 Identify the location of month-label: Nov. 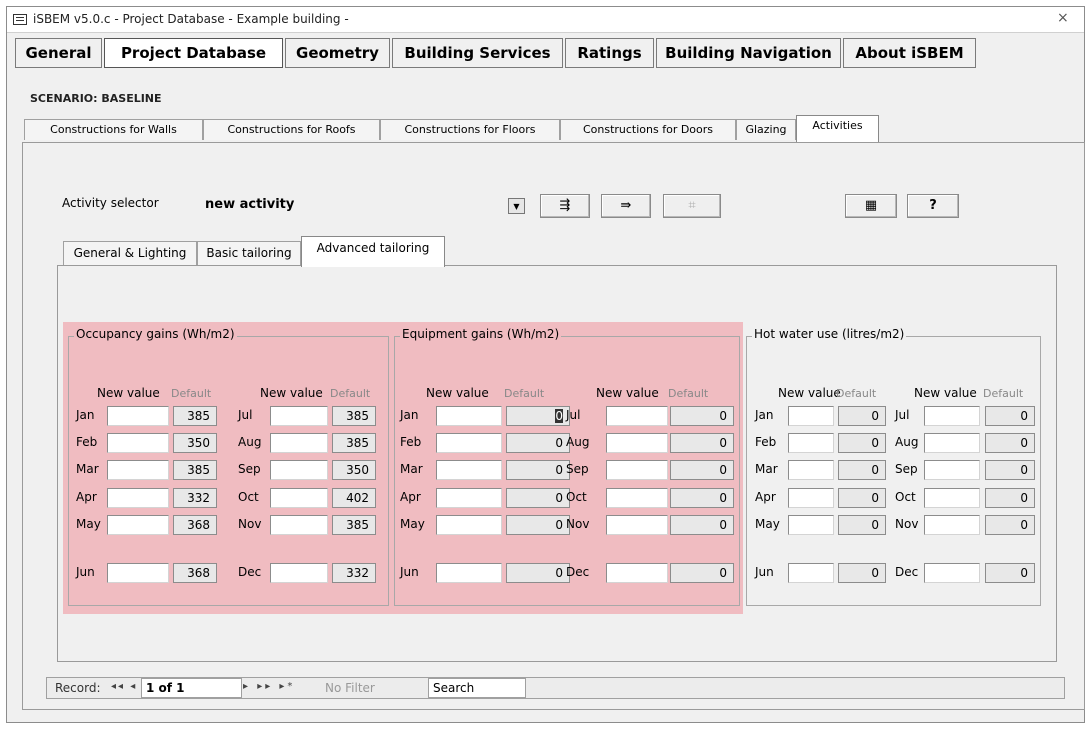
(578, 524).